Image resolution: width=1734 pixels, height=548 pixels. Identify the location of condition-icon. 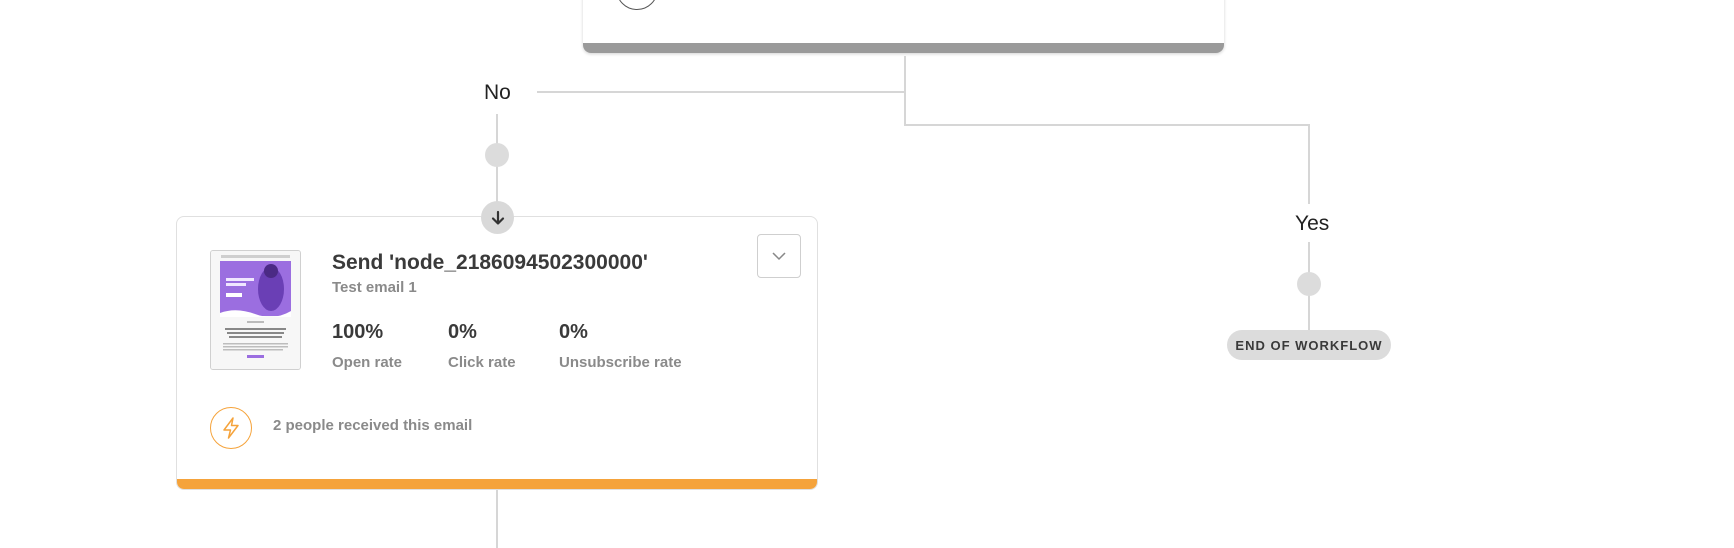
(637, 5).